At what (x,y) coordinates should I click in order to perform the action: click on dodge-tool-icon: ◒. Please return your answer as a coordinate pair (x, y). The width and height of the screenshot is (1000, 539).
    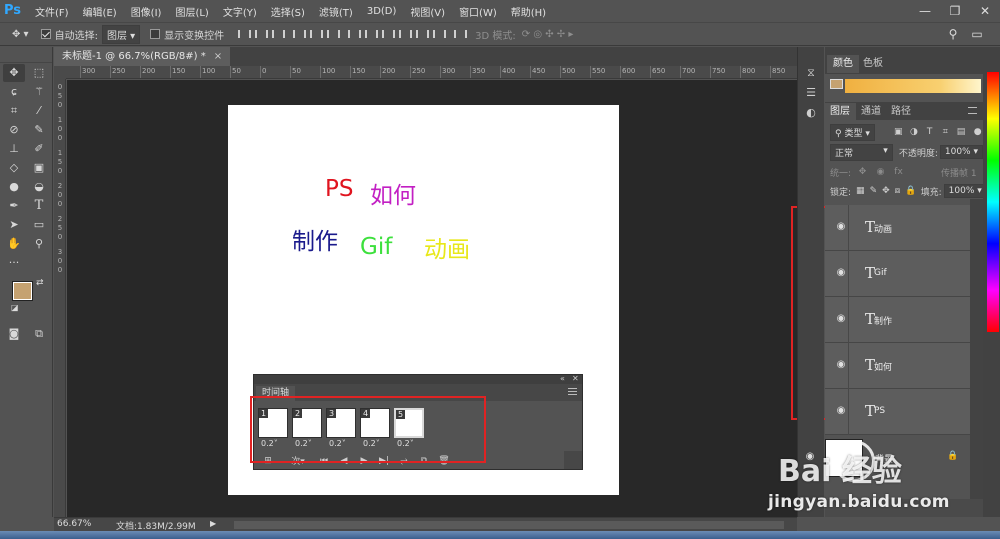
    Looking at the image, I should click on (39, 187).